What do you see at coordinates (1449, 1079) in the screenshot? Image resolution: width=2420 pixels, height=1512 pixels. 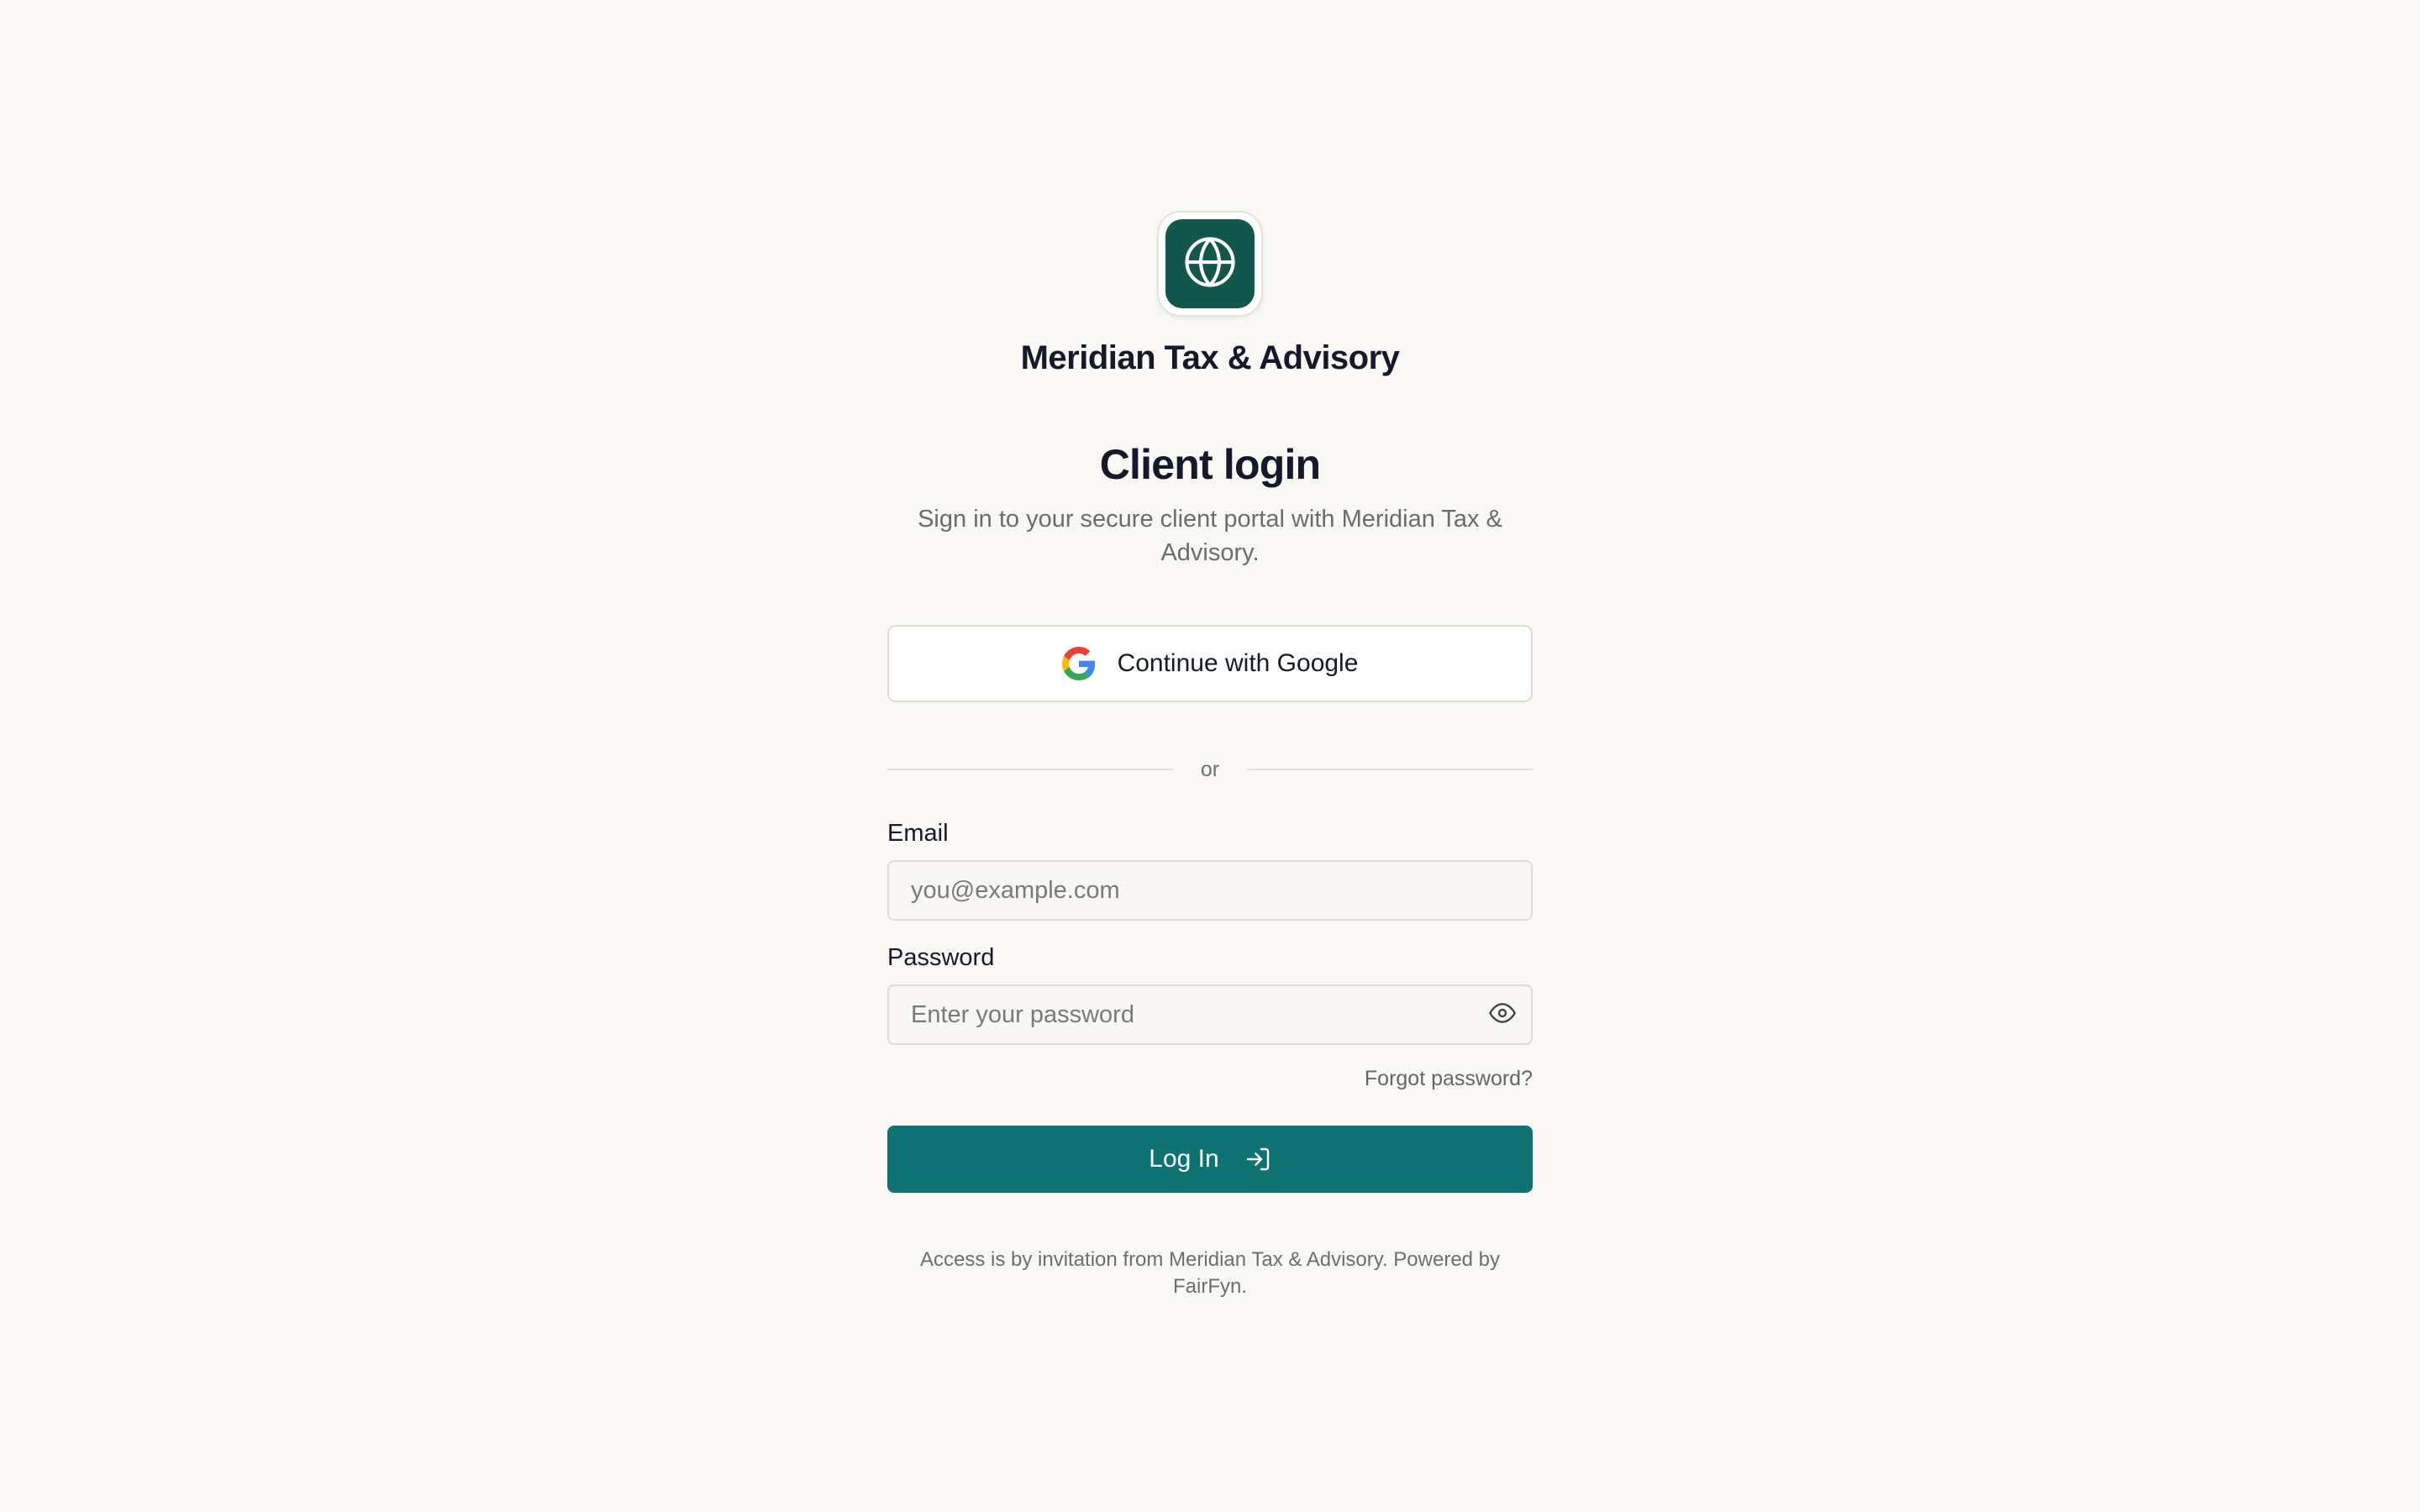 I see `forgot-password-link: Forgot password?` at bounding box center [1449, 1079].